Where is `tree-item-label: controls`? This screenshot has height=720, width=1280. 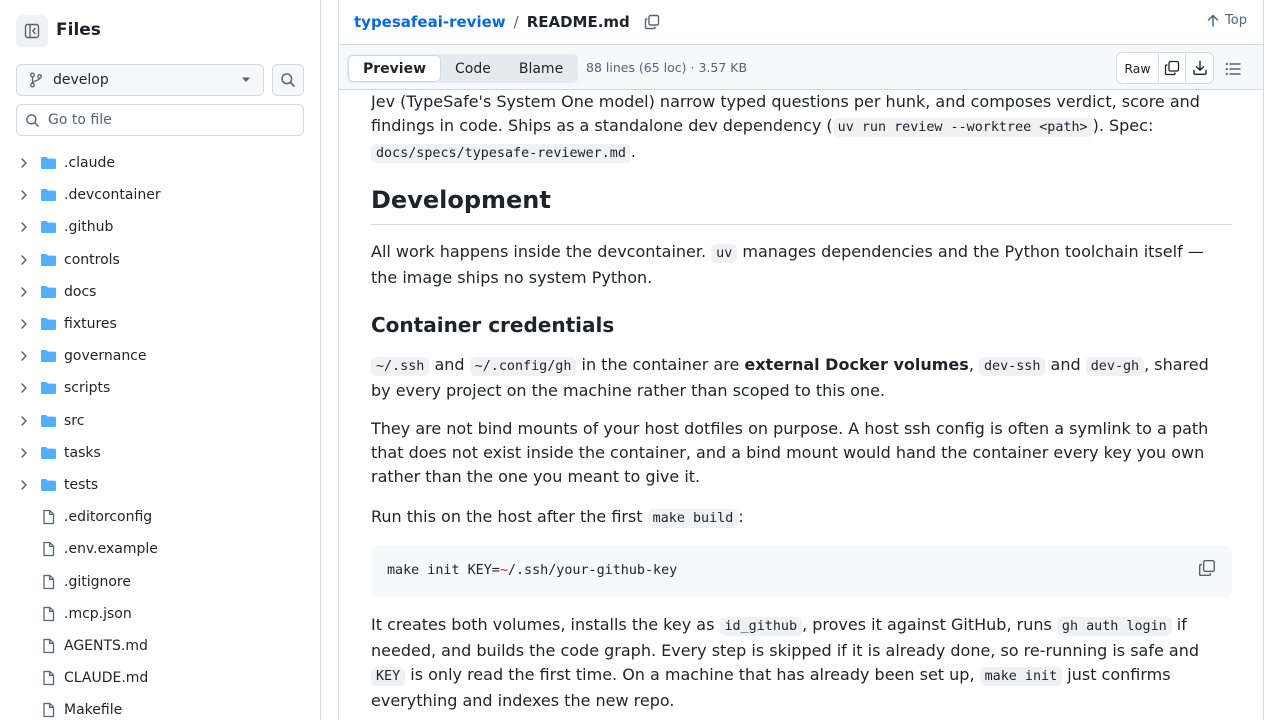 tree-item-label: controls is located at coordinates (92, 259).